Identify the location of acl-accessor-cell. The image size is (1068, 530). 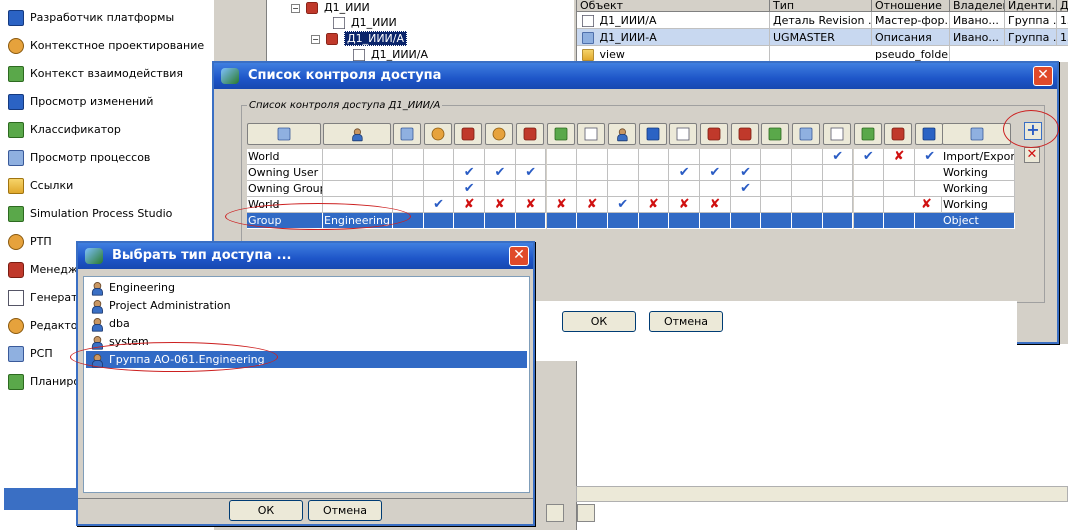
(358, 189).